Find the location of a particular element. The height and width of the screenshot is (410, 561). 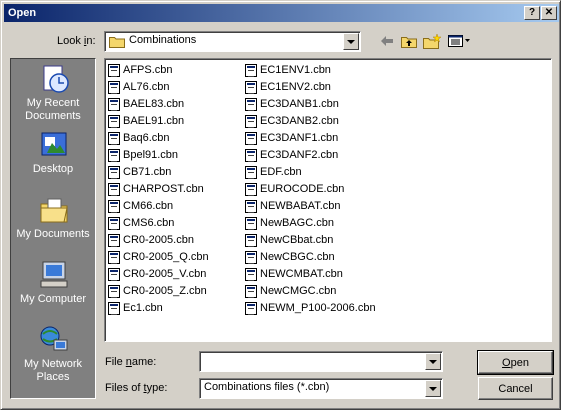

file-name-text: CMS6.cbn is located at coordinates (149, 223).